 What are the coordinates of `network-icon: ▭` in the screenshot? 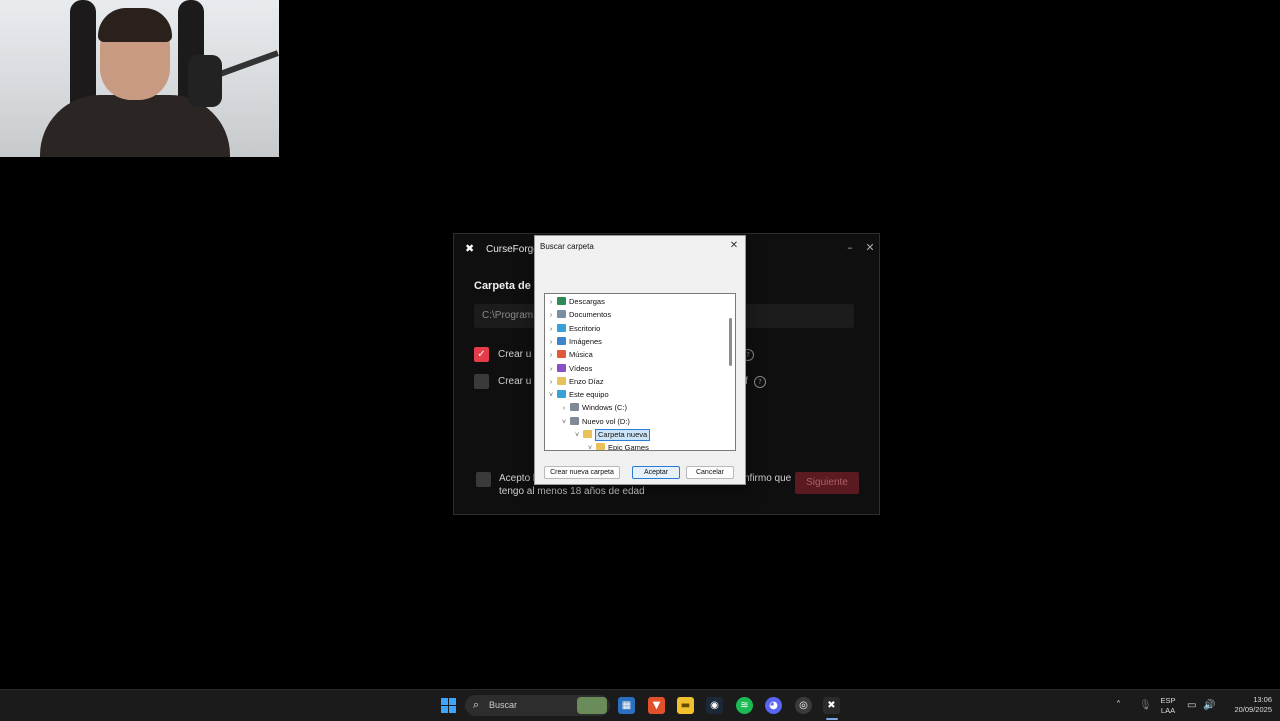 It's located at (1191, 705).